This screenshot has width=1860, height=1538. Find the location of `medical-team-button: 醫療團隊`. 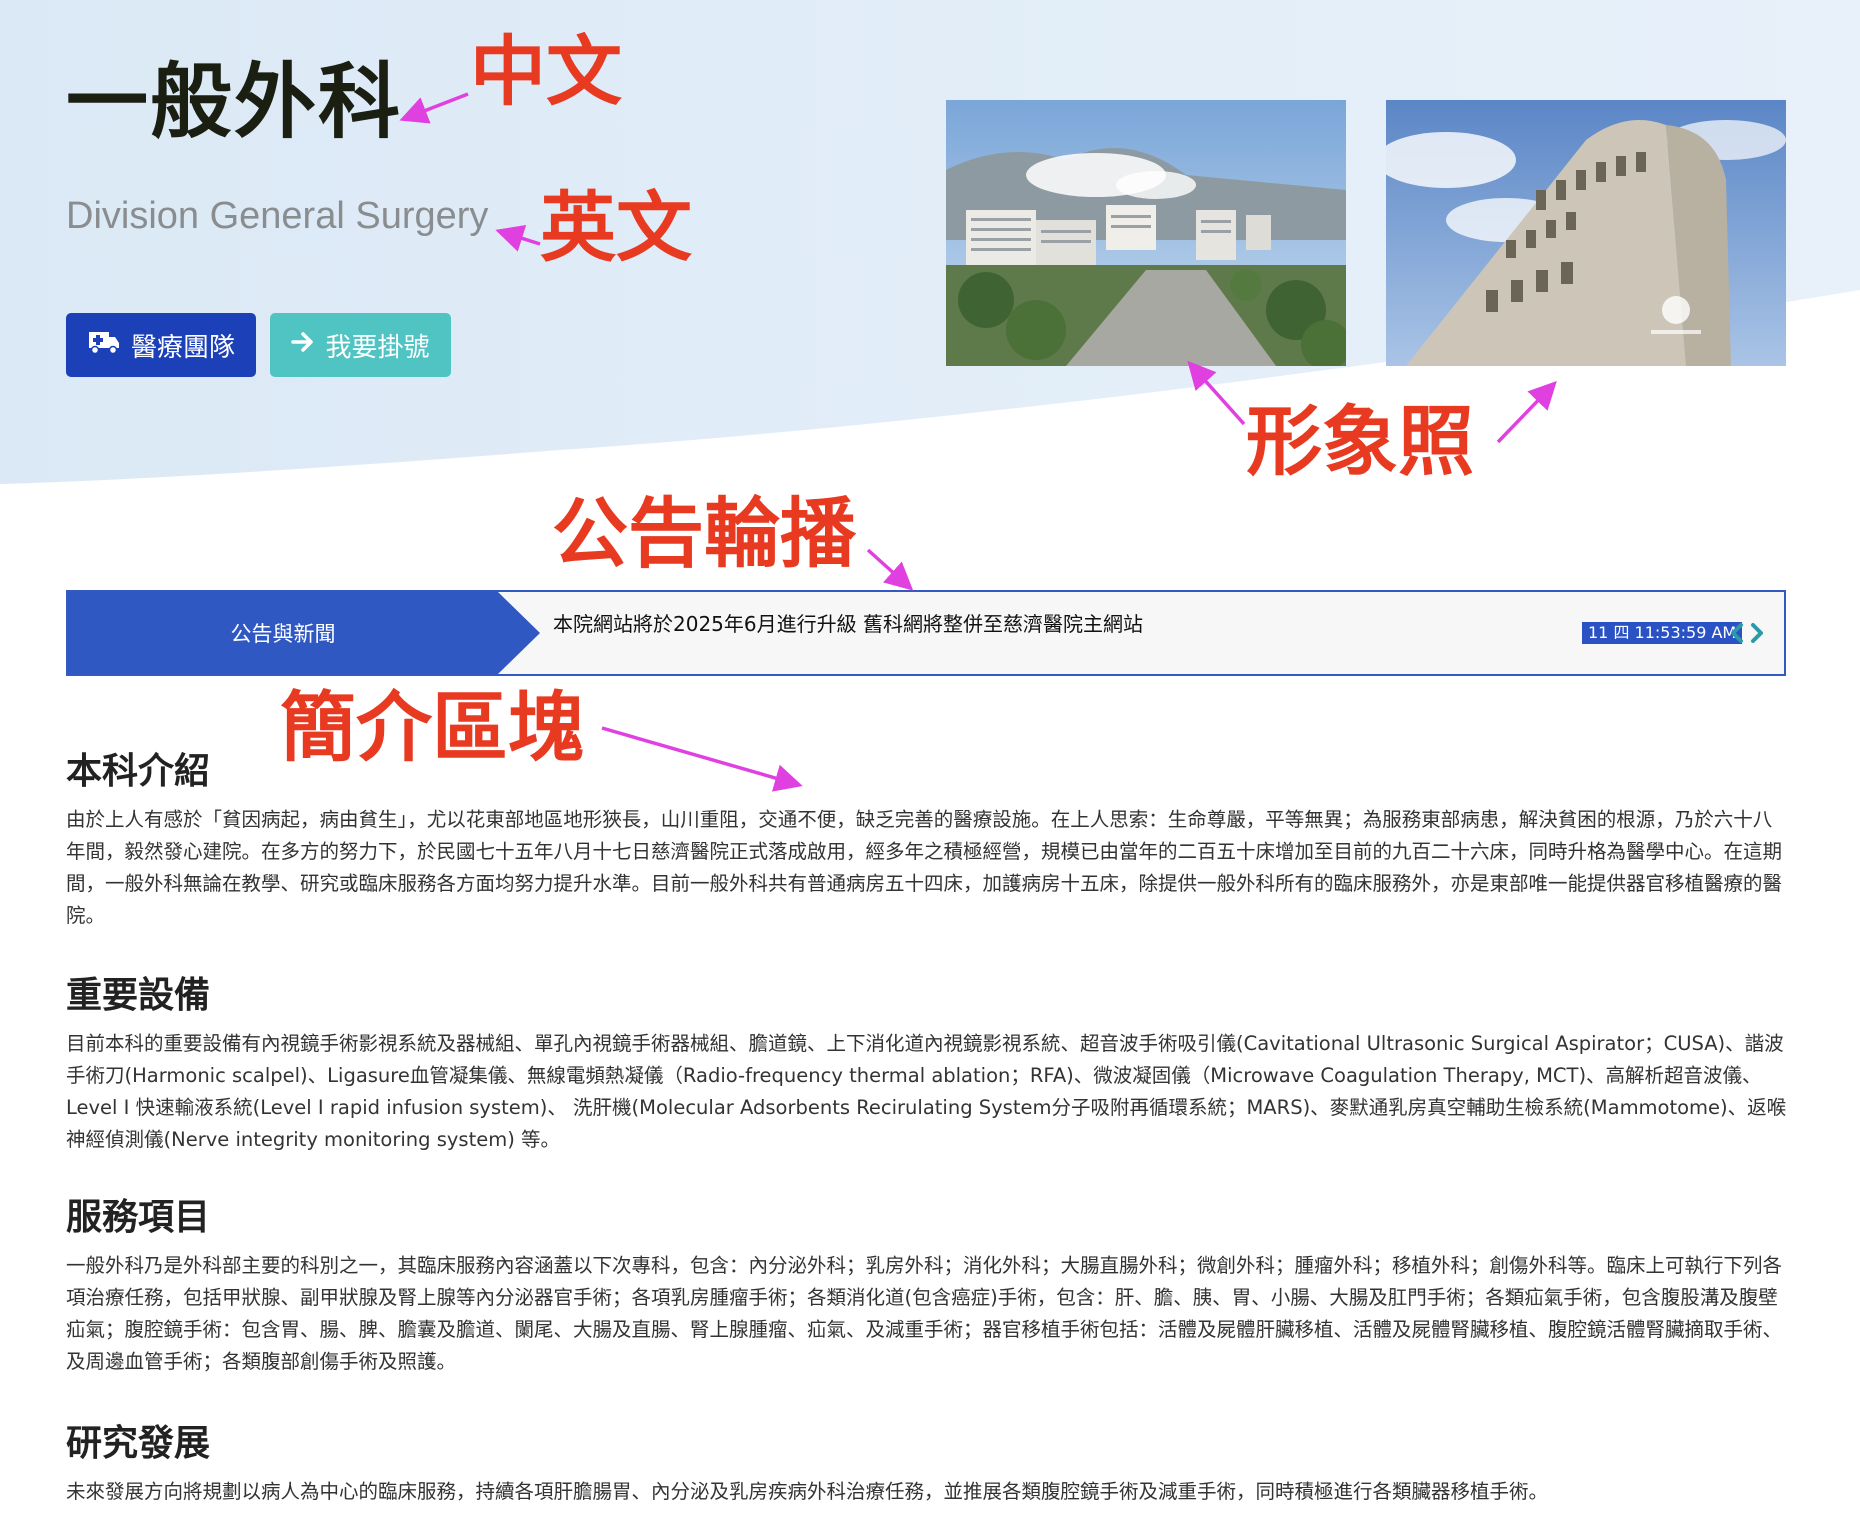

medical-team-button: 醫療團隊 is located at coordinates (161, 345).